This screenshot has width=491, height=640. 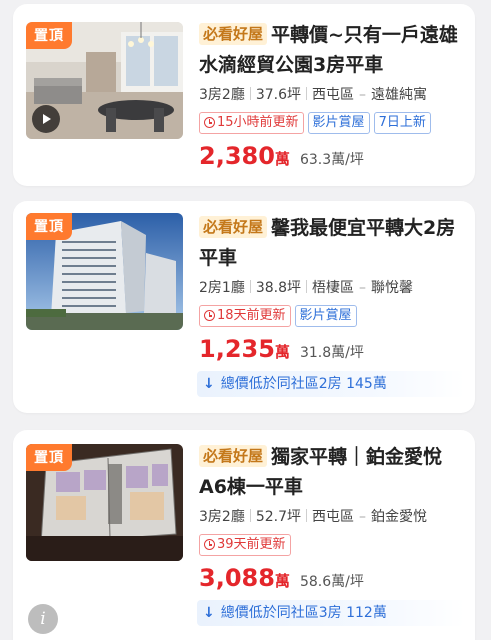 I want to click on listing-tags: 15小時前更新 影片賞屋 7日上新, so click(x=332, y=123).